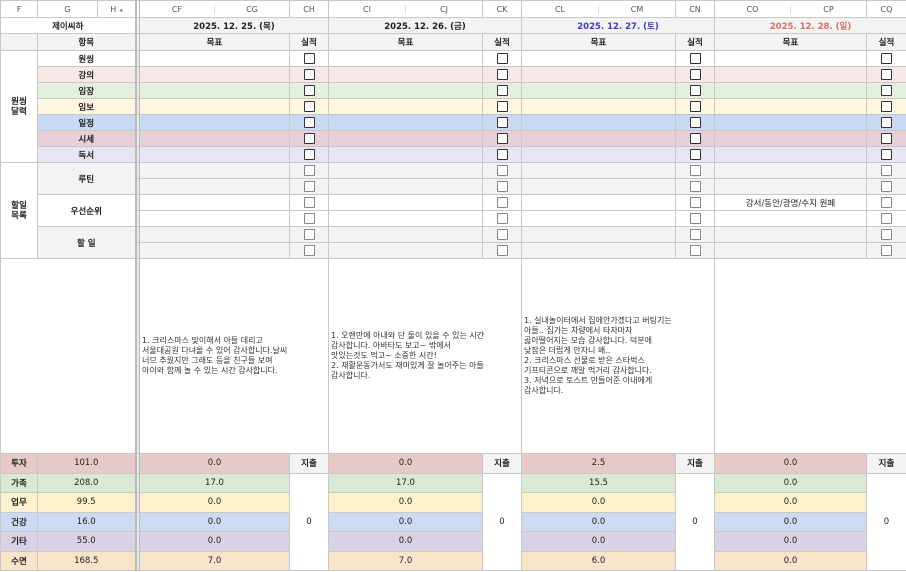 The height and width of the screenshot is (572, 906). Describe the element at coordinates (368, 9) in the screenshot. I see `column-header-CI: CI` at that location.